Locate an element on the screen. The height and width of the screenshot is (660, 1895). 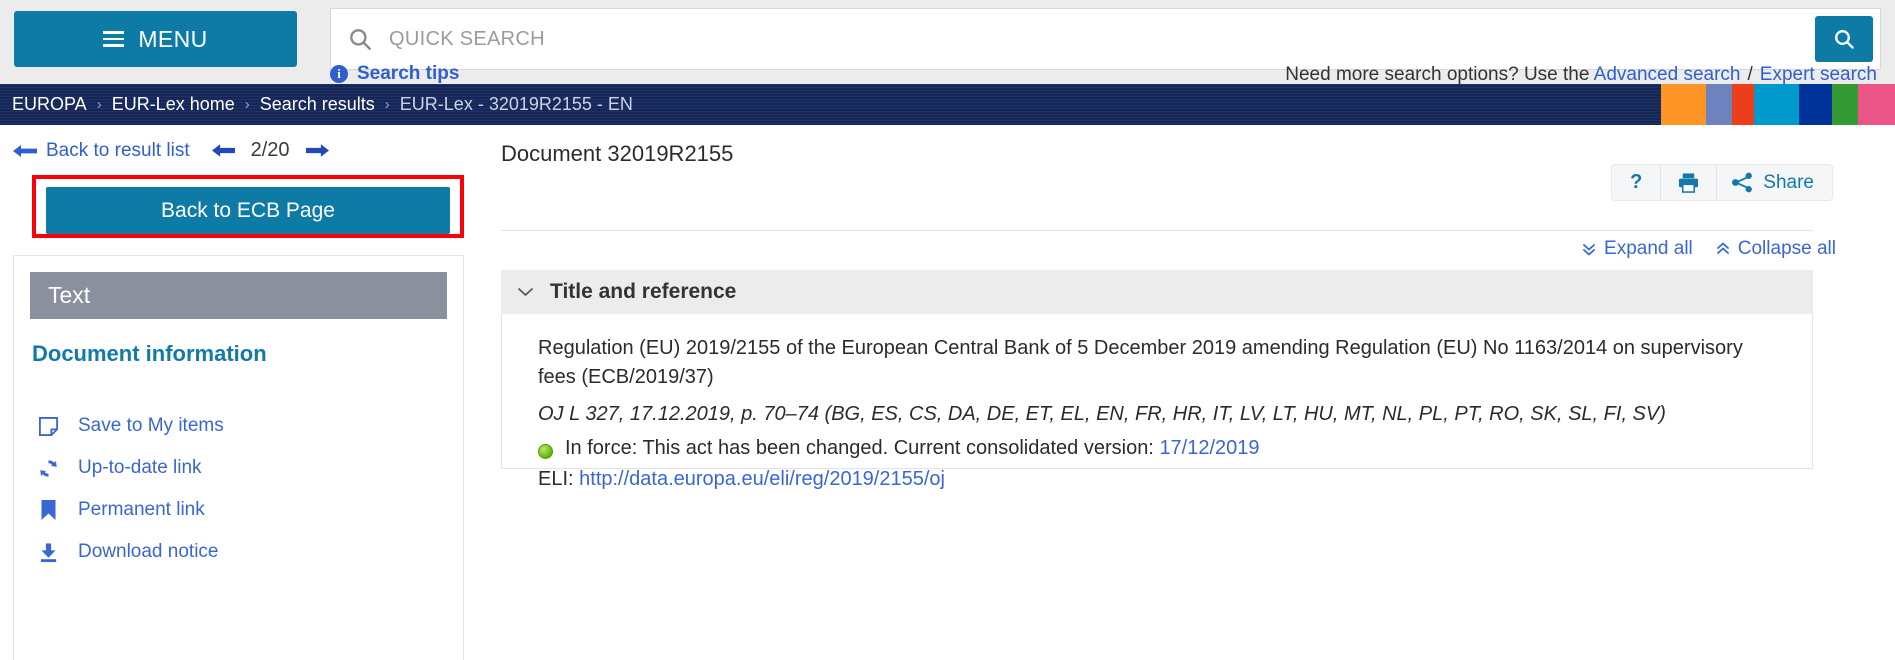
download-notice-link: Download notice is located at coordinates (127, 552).